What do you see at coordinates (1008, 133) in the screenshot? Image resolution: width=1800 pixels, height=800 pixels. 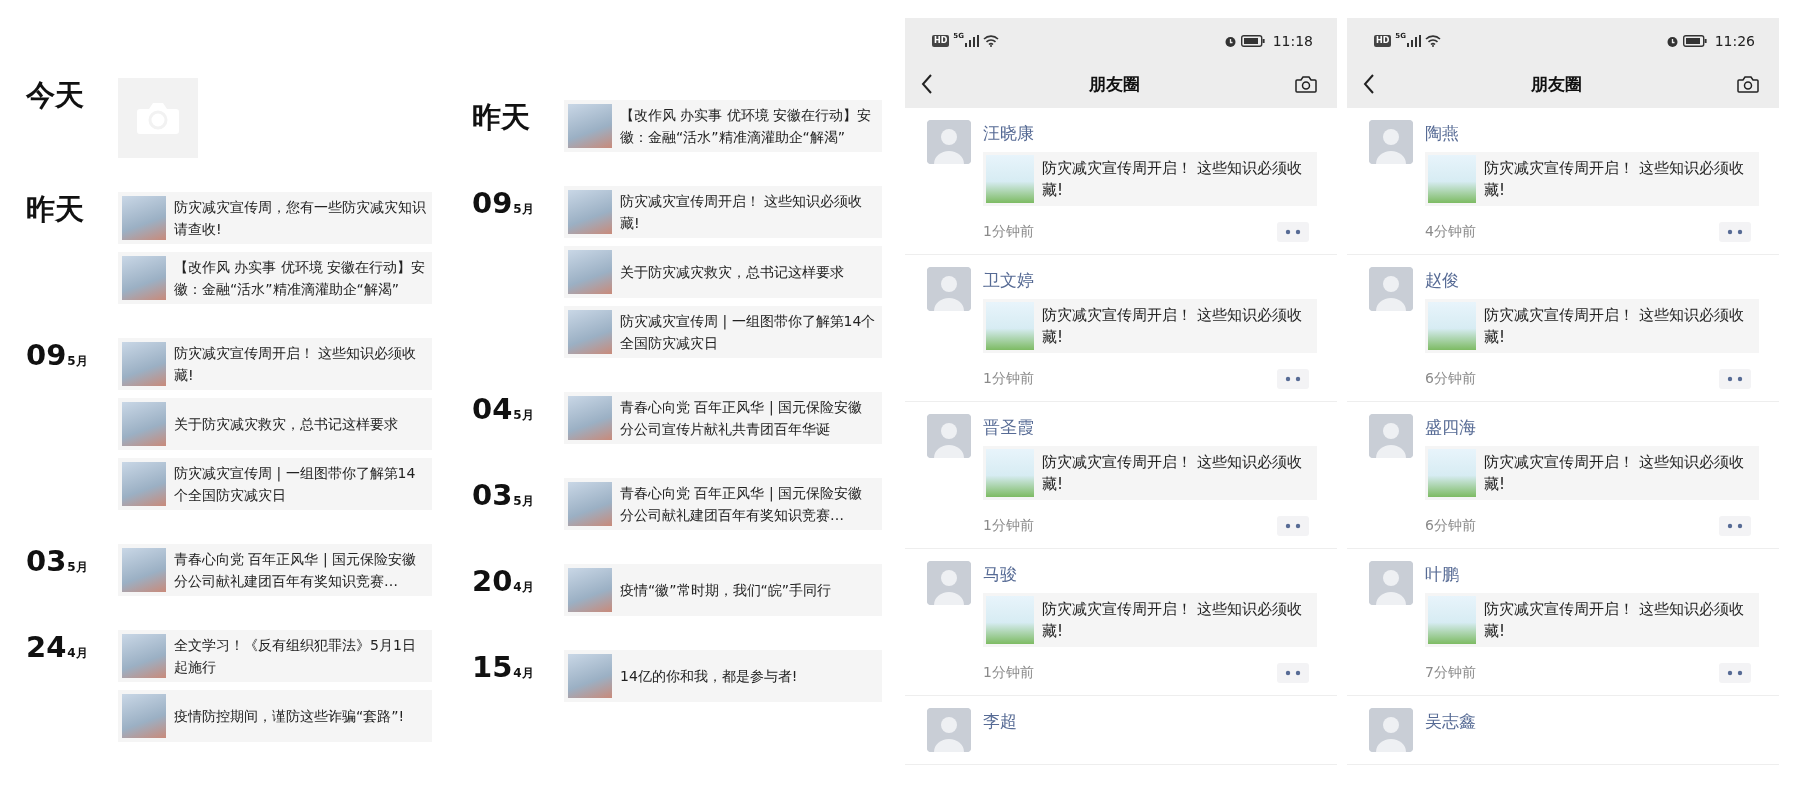 I see `user-name: 汪晓康` at bounding box center [1008, 133].